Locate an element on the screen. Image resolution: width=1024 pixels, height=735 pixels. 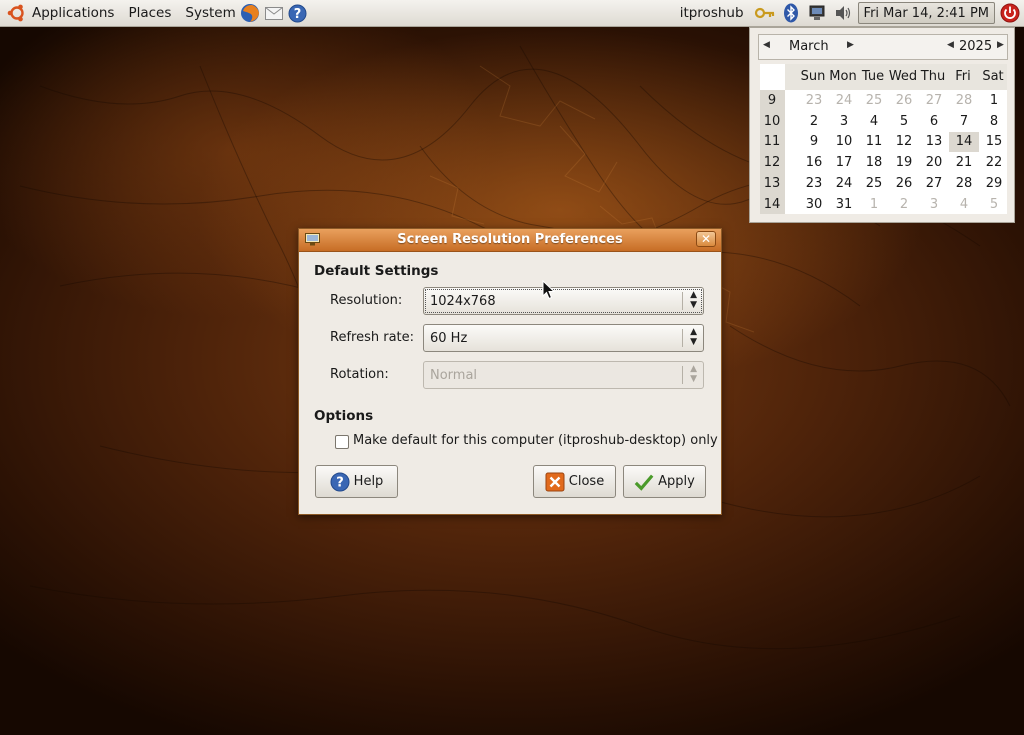
firefox-launcher is located at coordinates (250, 13).